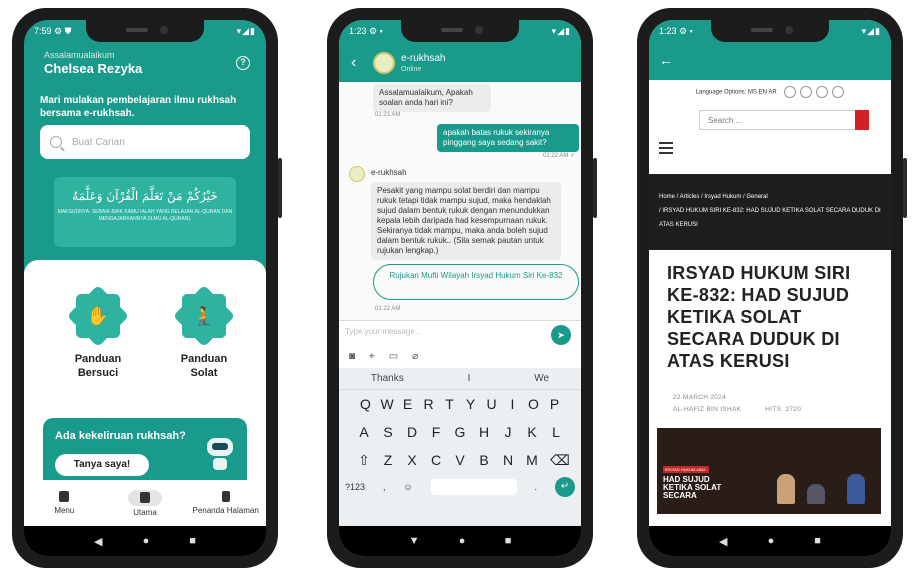 Image resolution: width=914 pixels, height=572 pixels. I want to click on comma-key: ,, so click(384, 487).